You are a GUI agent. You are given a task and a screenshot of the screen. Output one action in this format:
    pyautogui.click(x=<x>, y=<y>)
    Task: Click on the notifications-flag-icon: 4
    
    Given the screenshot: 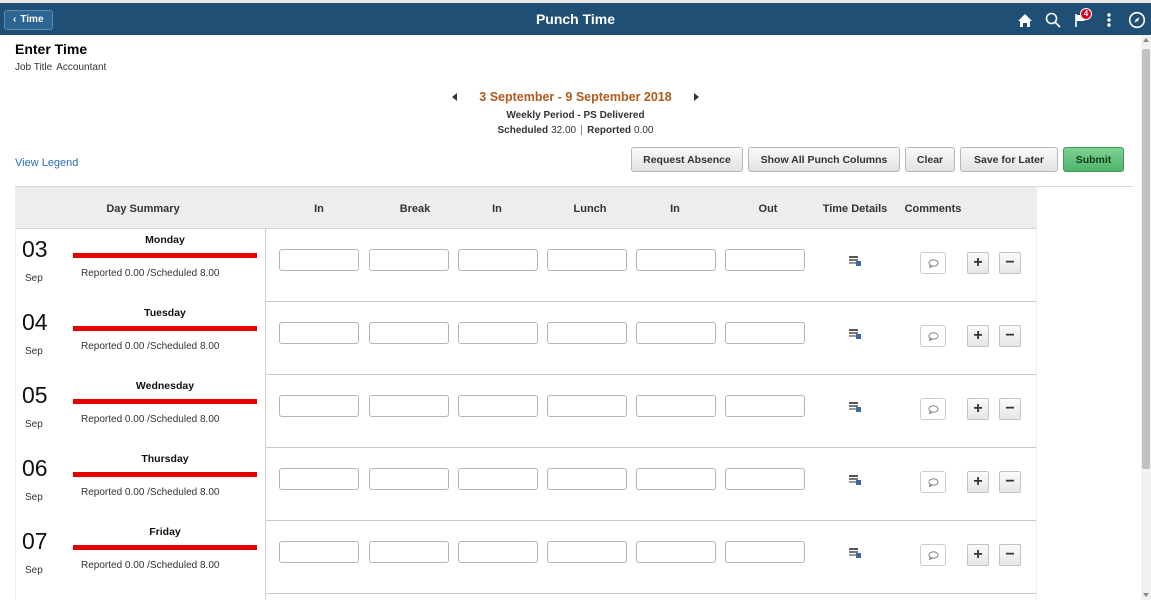 What is the action you would take?
    pyautogui.click(x=1081, y=20)
    